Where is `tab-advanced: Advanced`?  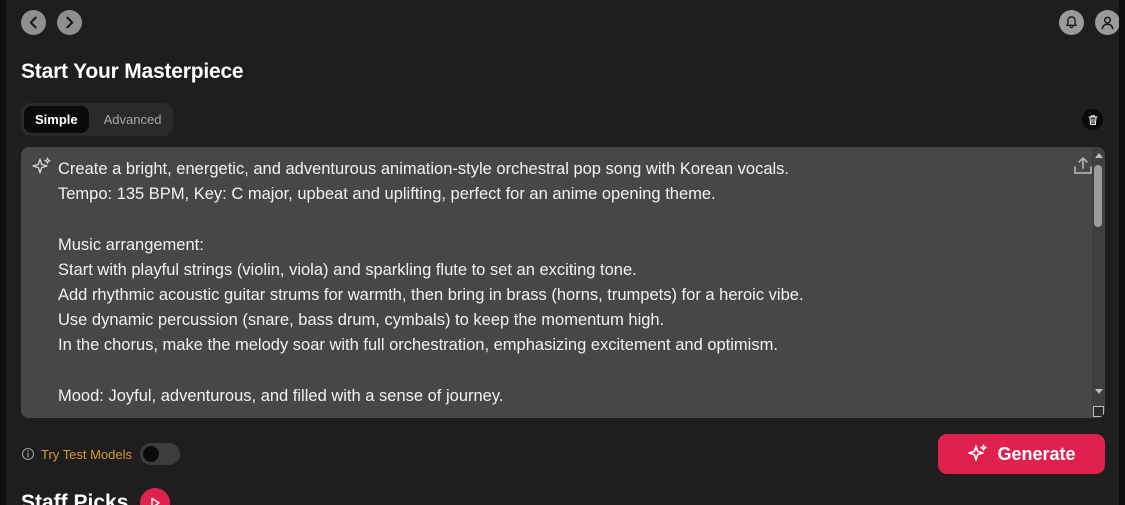 tab-advanced: Advanced is located at coordinates (133, 119).